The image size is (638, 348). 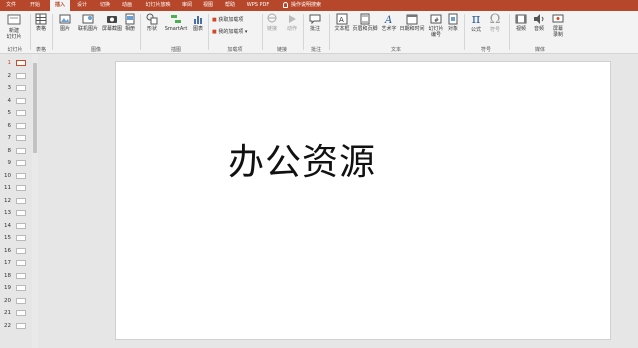 What do you see at coordinates (11, 5) in the screenshot?
I see `tab-file: 文件` at bounding box center [11, 5].